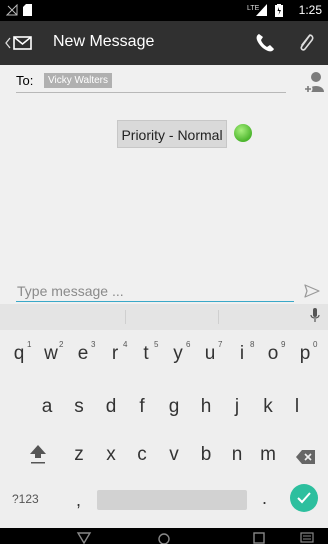 This screenshot has height=544, width=328. I want to click on key-a: a, so click(47, 407).